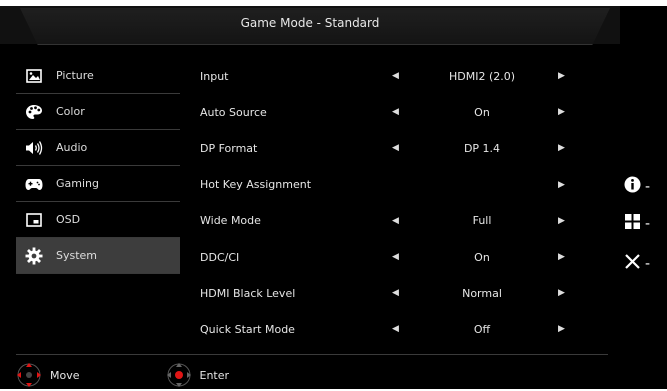 The image size is (667, 391). I want to click on sidebar-item-system: System, so click(98, 256).